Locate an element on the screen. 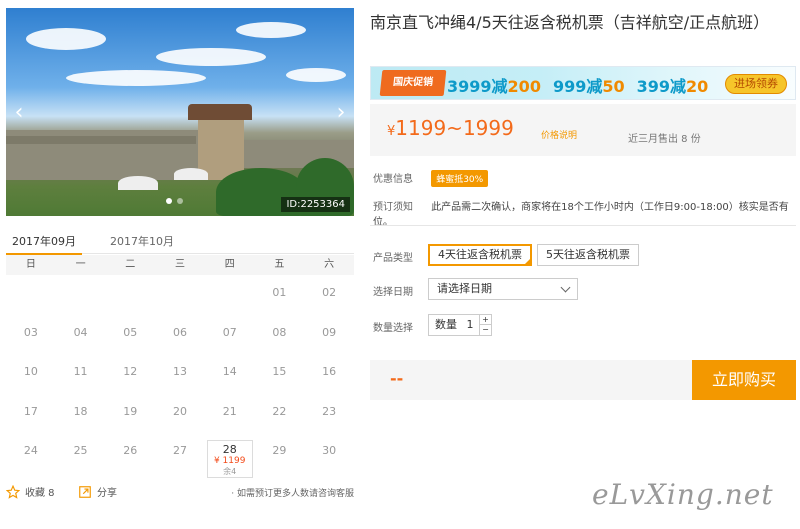 Image resolution: width=800 pixels, height=529 pixels. quantity-value: 1 is located at coordinates (470, 324).